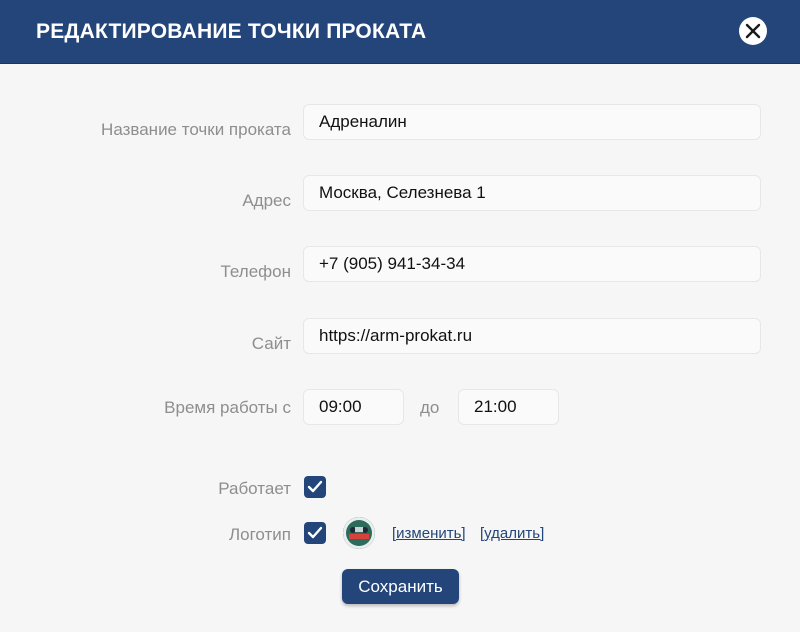 The image size is (800, 632). I want to click on site-label: Сайт, so click(271, 343).